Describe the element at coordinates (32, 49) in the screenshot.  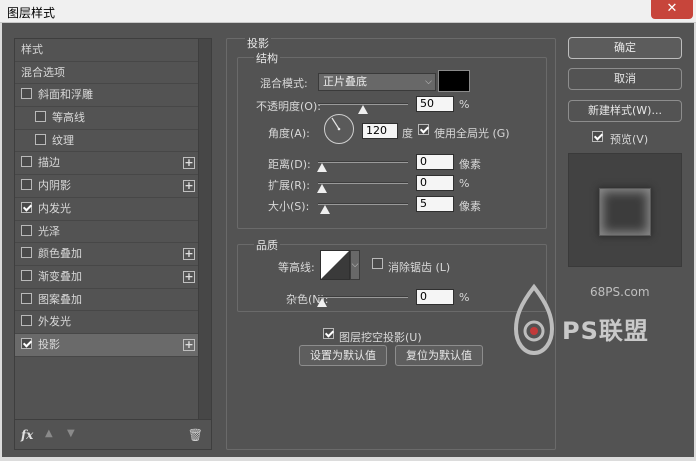
I see `style-list-item-label: 样式` at that location.